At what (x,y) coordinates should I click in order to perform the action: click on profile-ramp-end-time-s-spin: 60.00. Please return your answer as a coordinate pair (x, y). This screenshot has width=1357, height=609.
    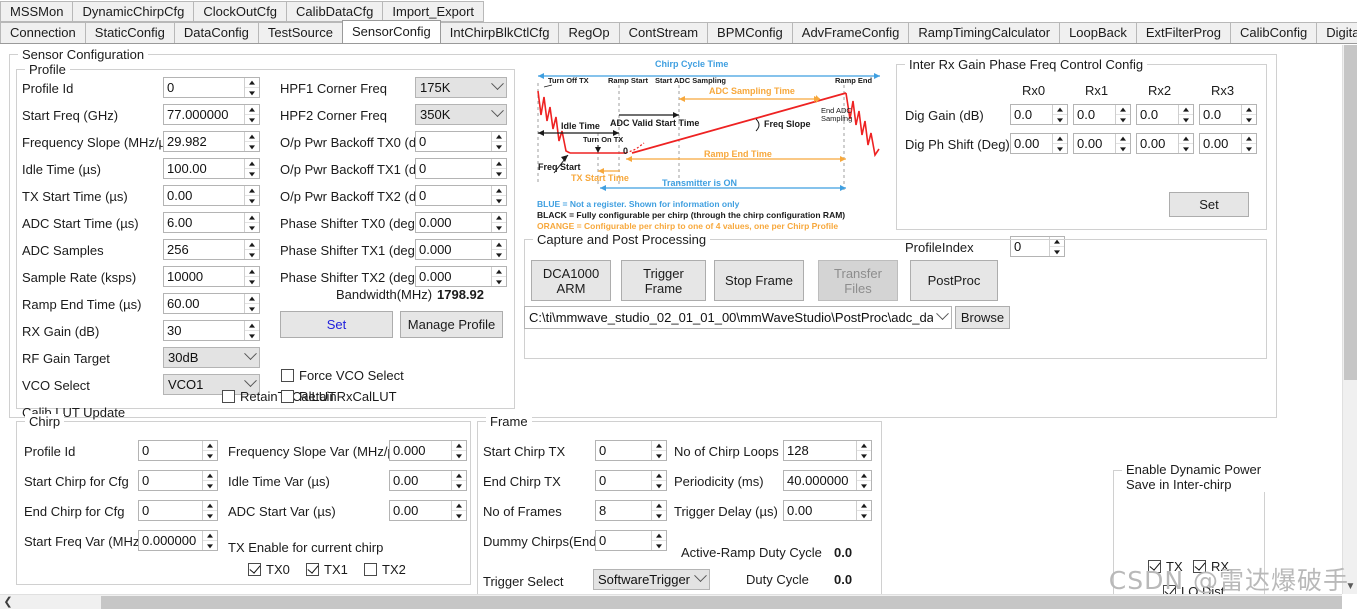
    Looking at the image, I should click on (211, 303).